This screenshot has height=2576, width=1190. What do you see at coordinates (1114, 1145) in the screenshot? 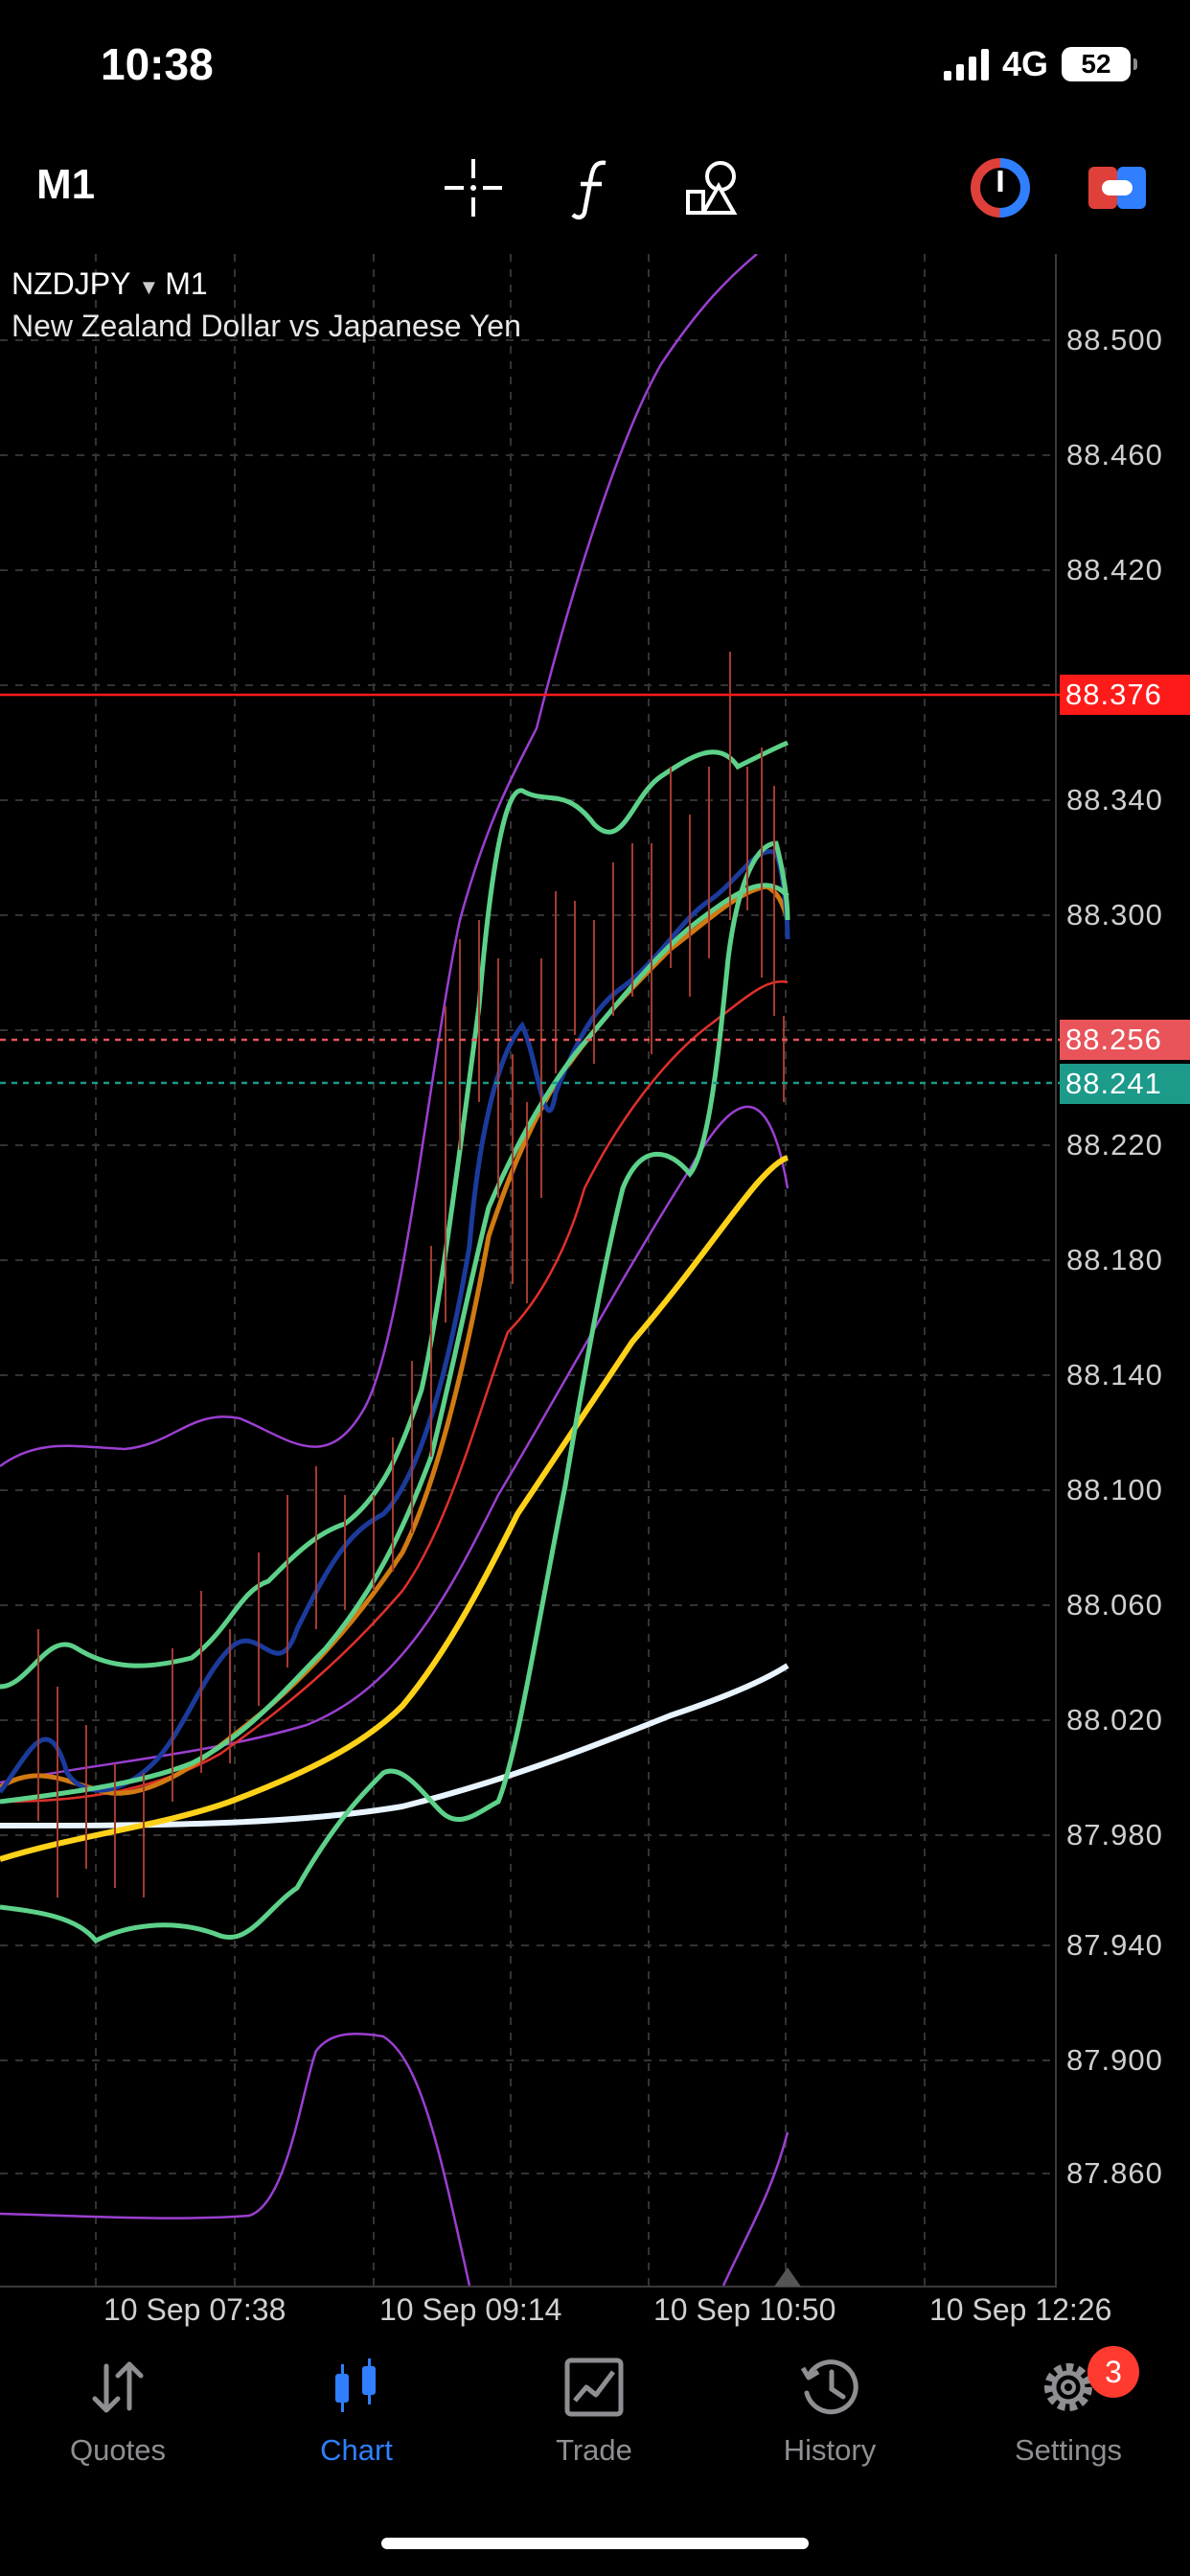
I see `price-label: 88.220` at bounding box center [1114, 1145].